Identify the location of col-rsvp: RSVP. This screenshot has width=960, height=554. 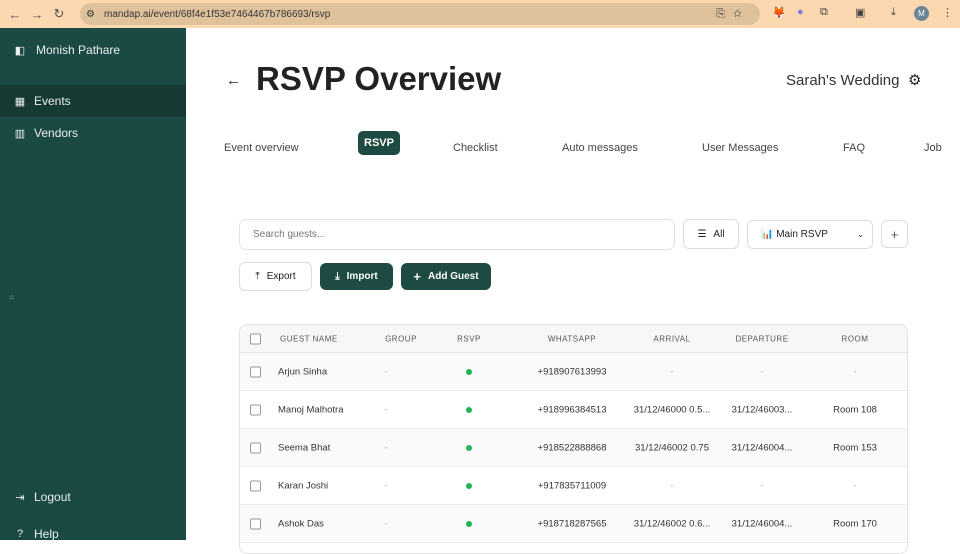
(469, 338).